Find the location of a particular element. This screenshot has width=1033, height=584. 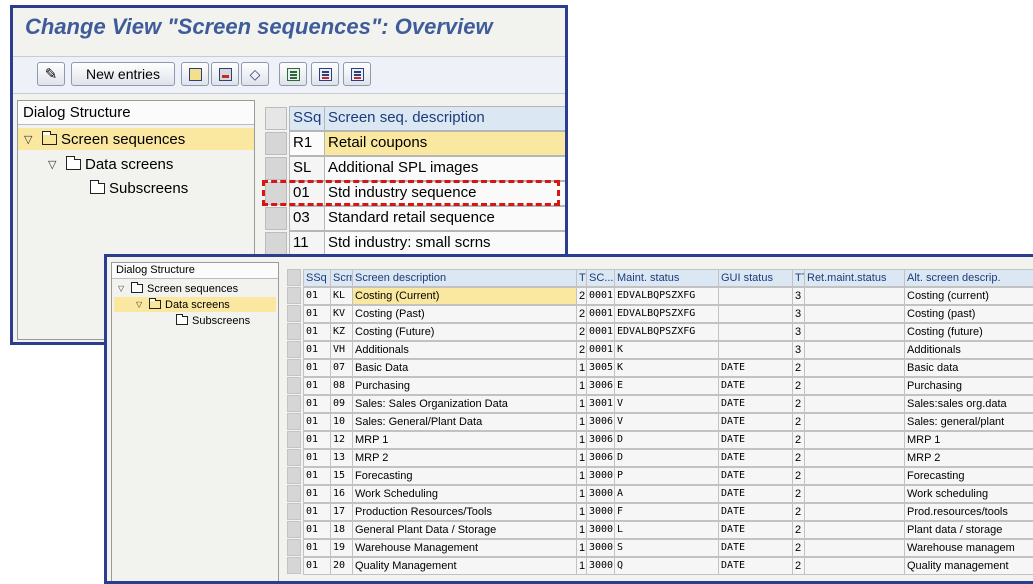

desc-cell: MRP 1 is located at coordinates (465, 440).